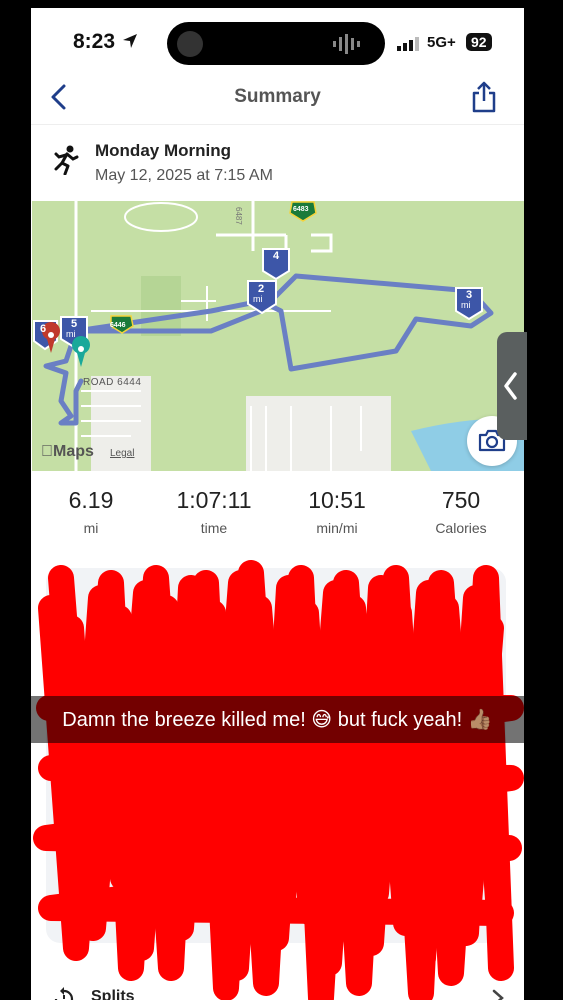  What do you see at coordinates (64, 993) in the screenshot?
I see `splits-icon` at bounding box center [64, 993].